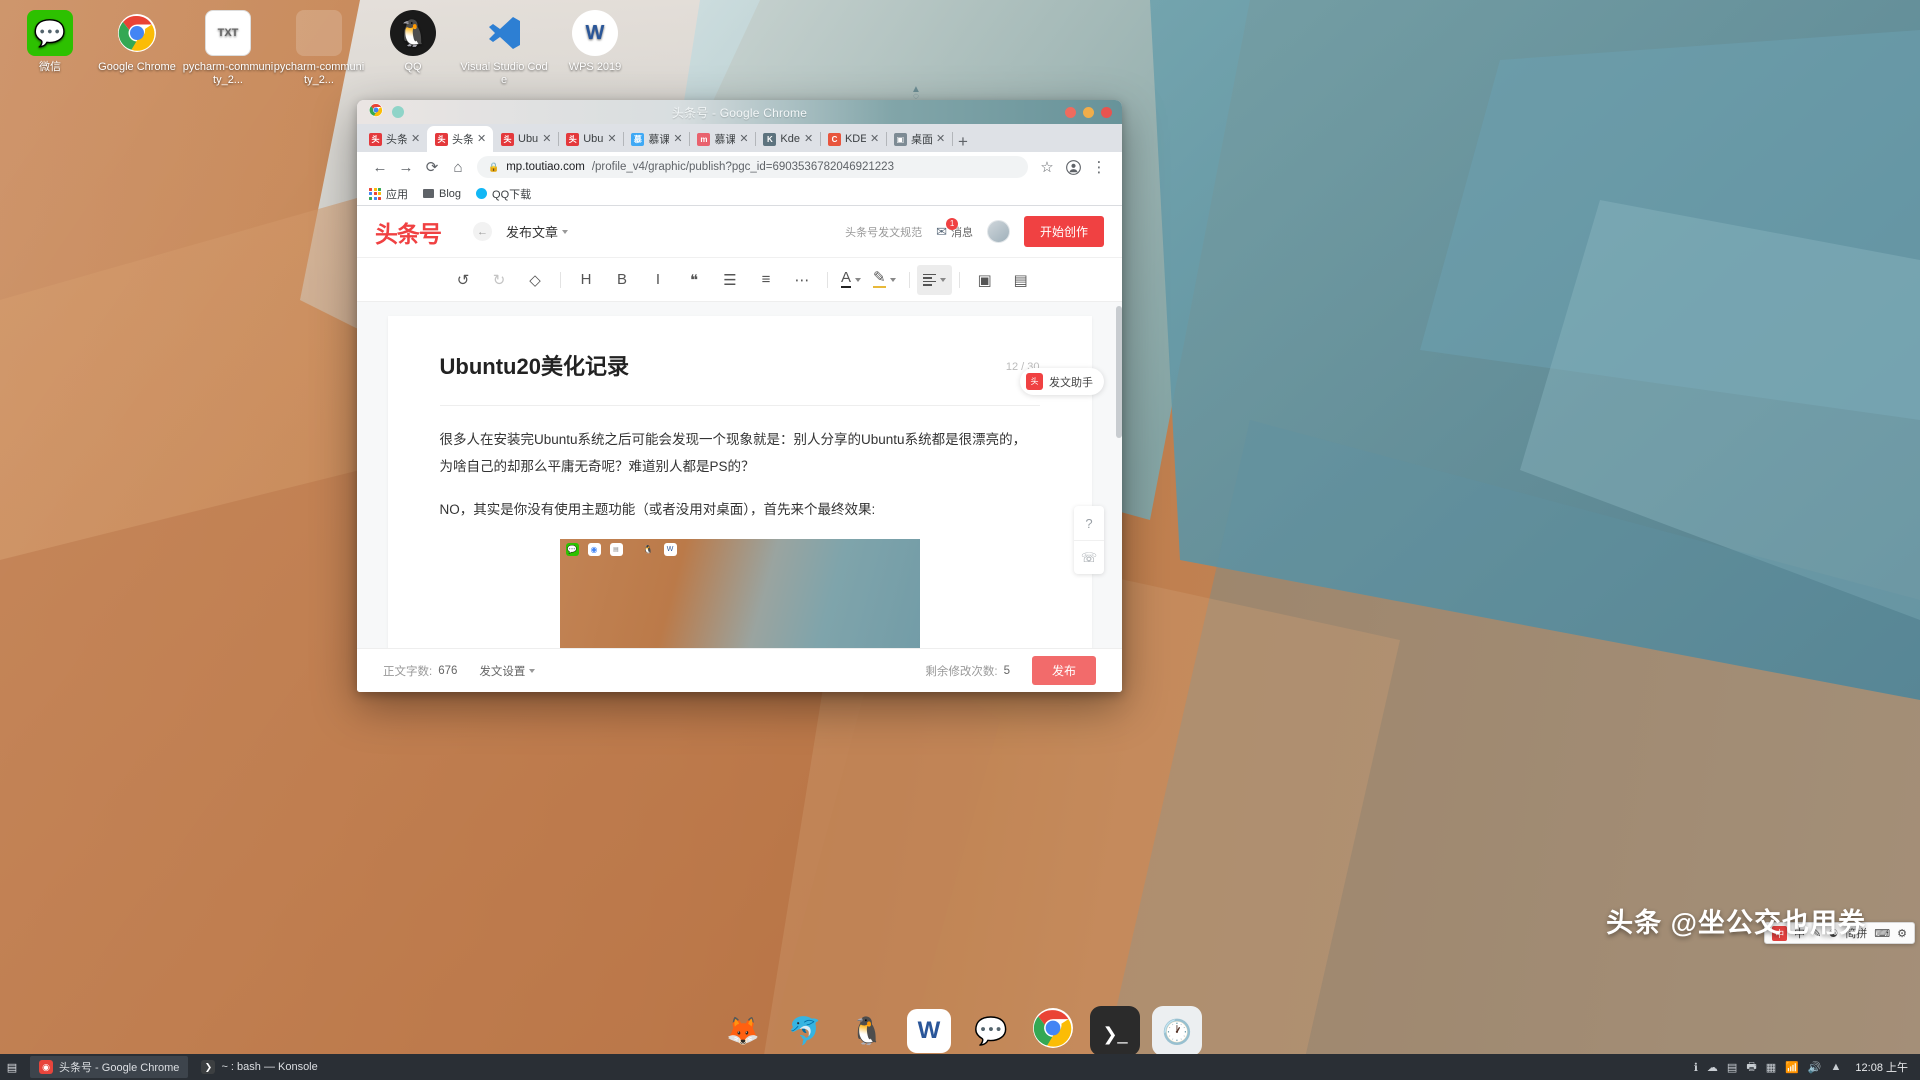 Image resolution: width=1920 pixels, height=1080 pixels. Describe the element at coordinates (657, 139) in the screenshot. I see `browser-tab: 慕慕课 ✕` at that location.